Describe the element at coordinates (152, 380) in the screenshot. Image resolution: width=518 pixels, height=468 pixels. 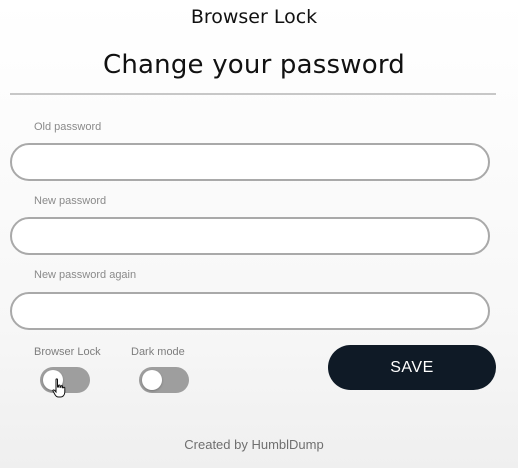
I see `toggle-knob` at that location.